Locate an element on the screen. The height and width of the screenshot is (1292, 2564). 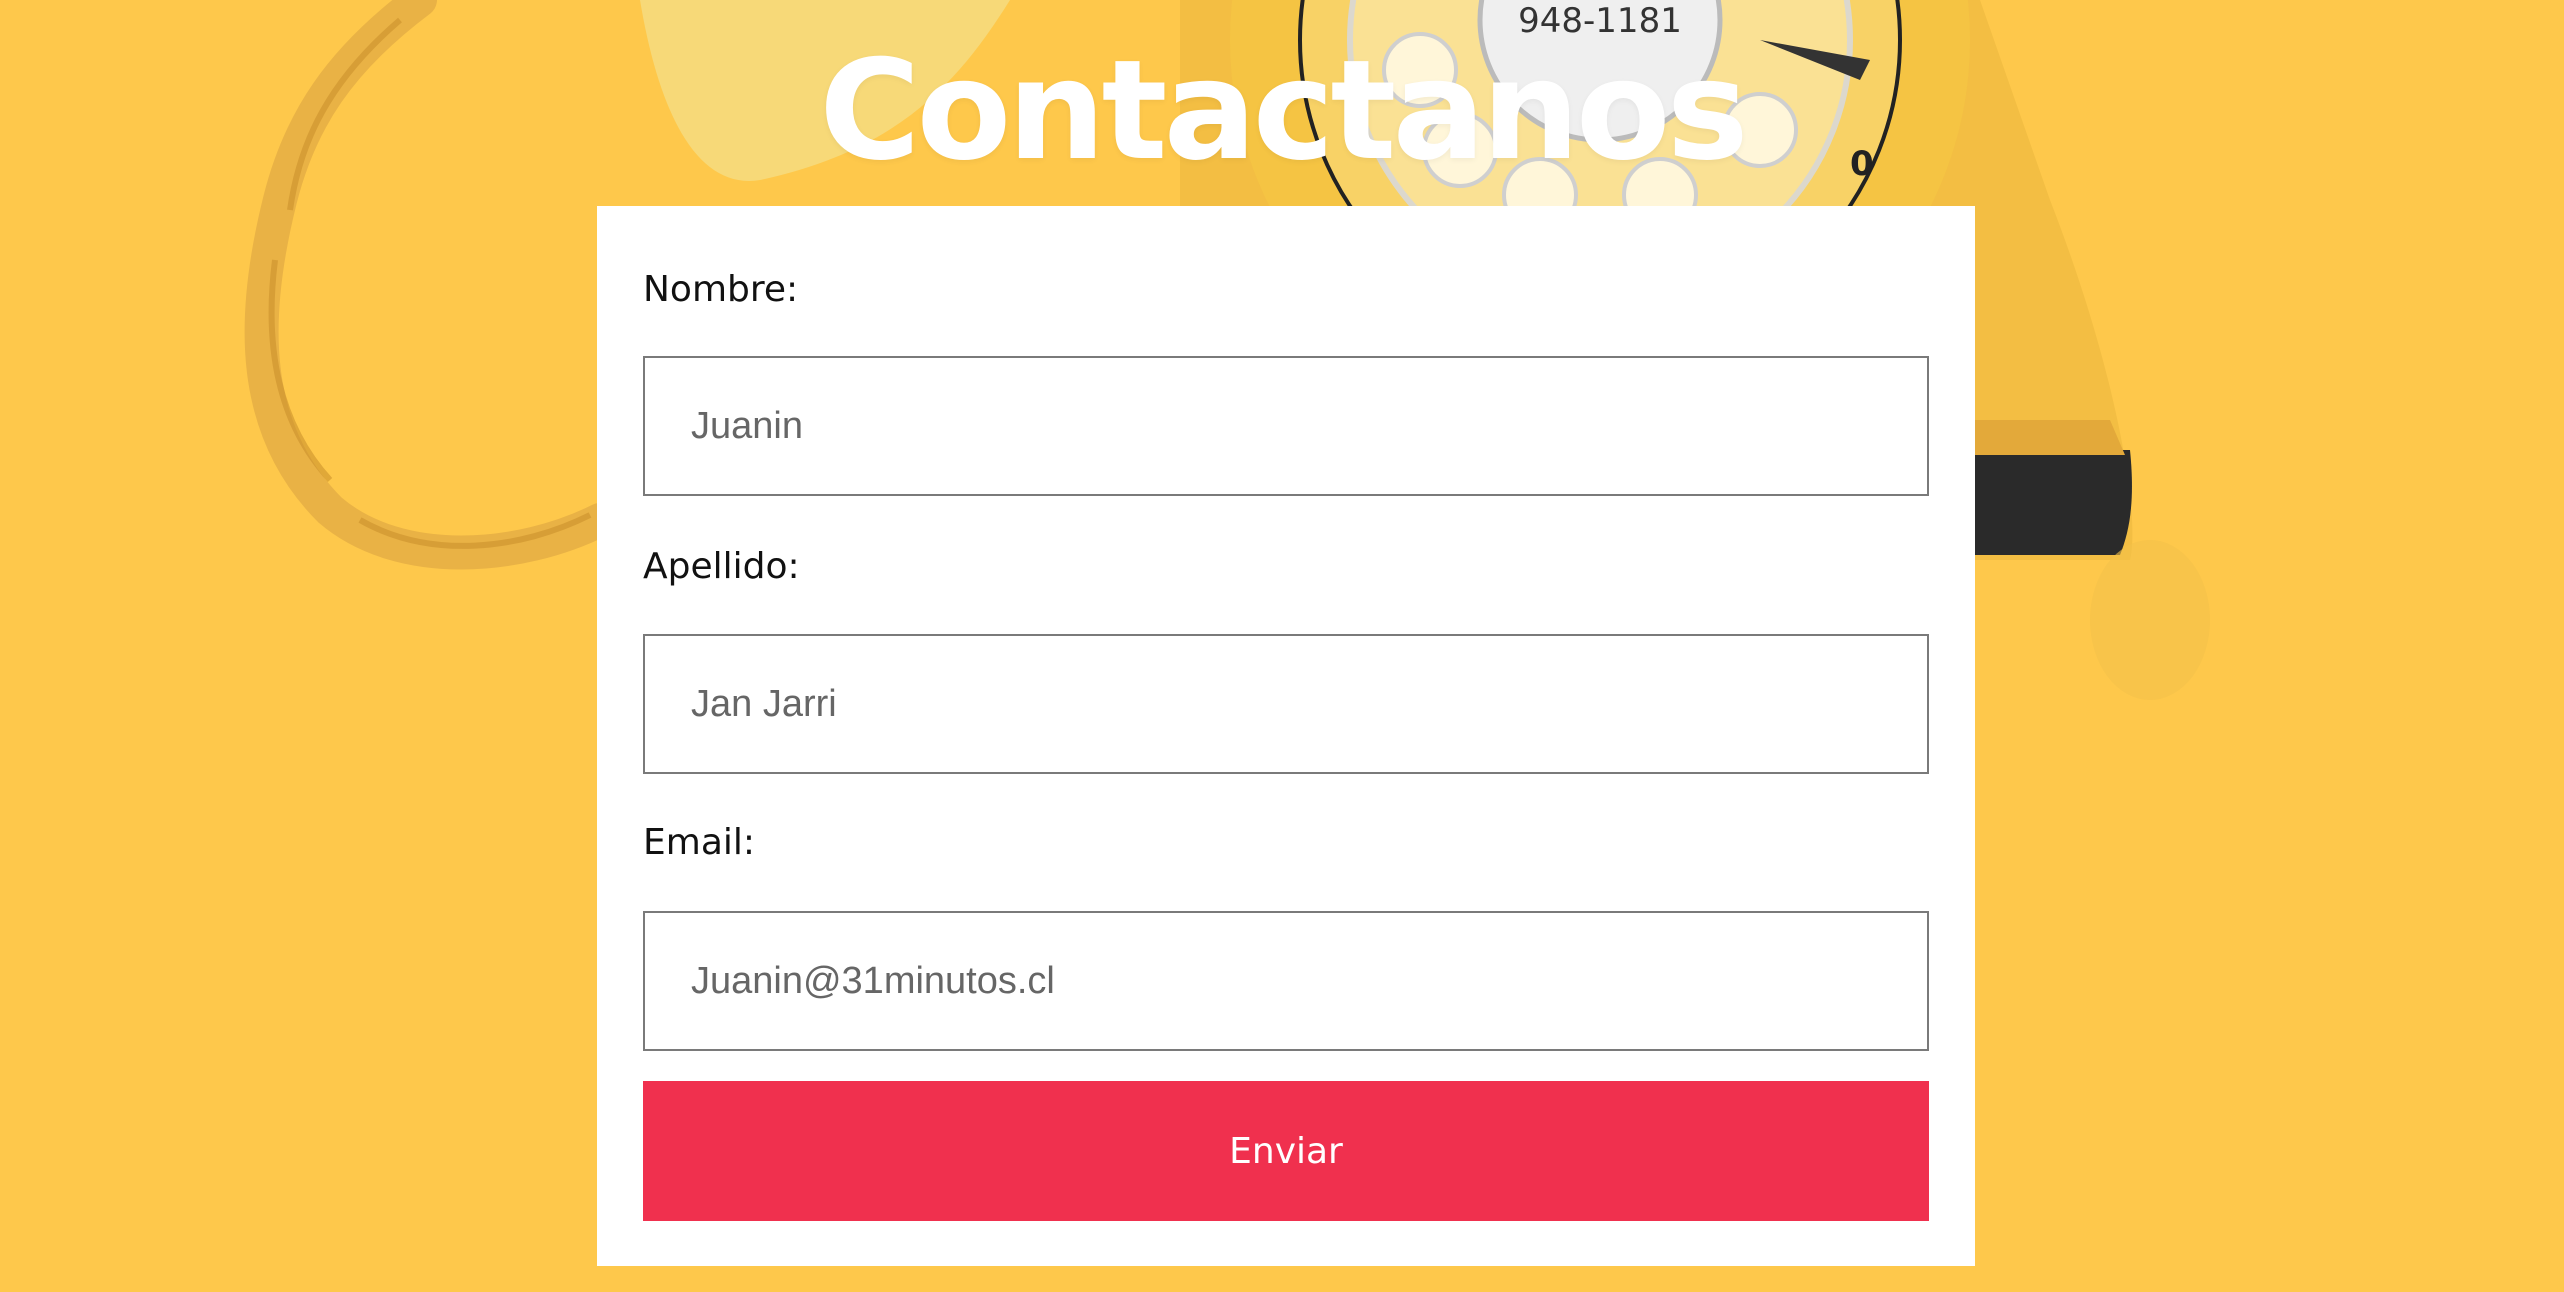
email-input is located at coordinates (1286, 981).